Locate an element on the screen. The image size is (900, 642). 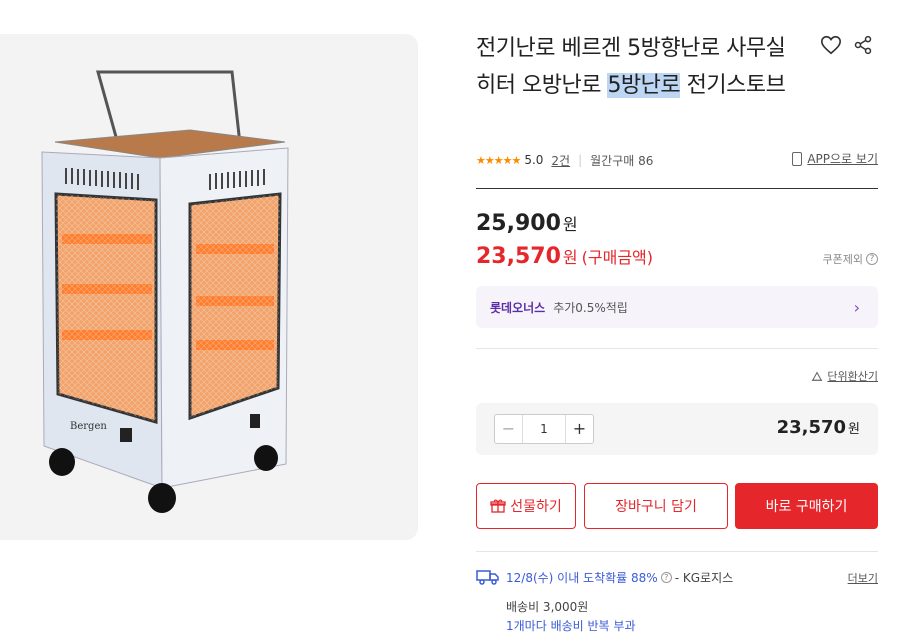
buy-now-button: 바로 구매하기 is located at coordinates (806, 506).